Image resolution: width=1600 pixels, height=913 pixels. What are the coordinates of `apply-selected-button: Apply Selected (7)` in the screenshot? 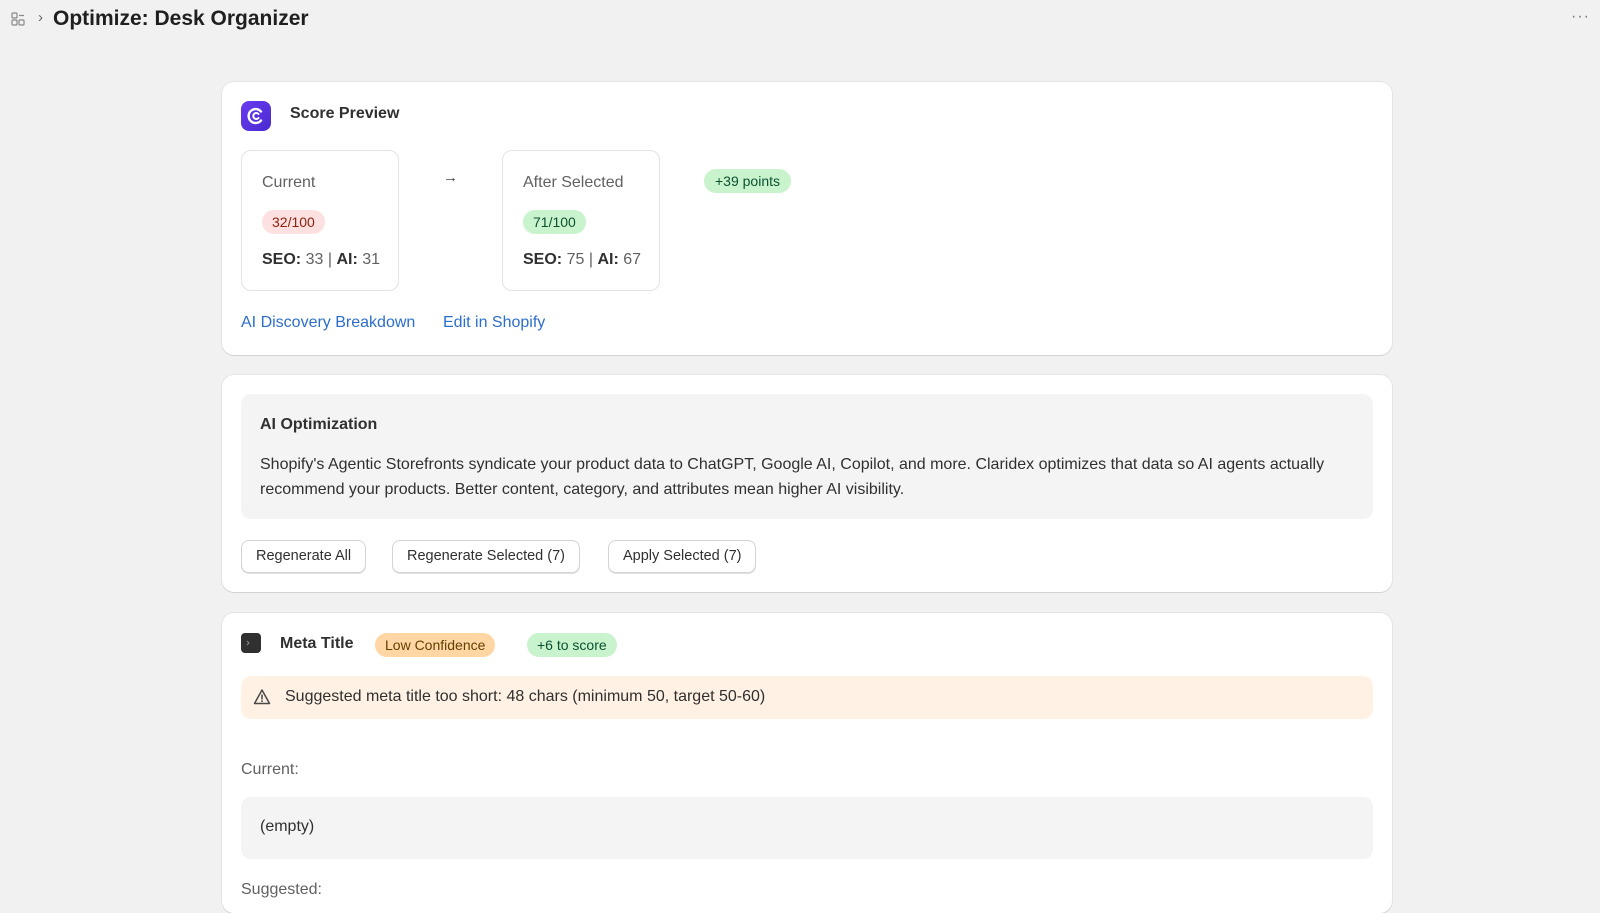 It's located at (682, 556).